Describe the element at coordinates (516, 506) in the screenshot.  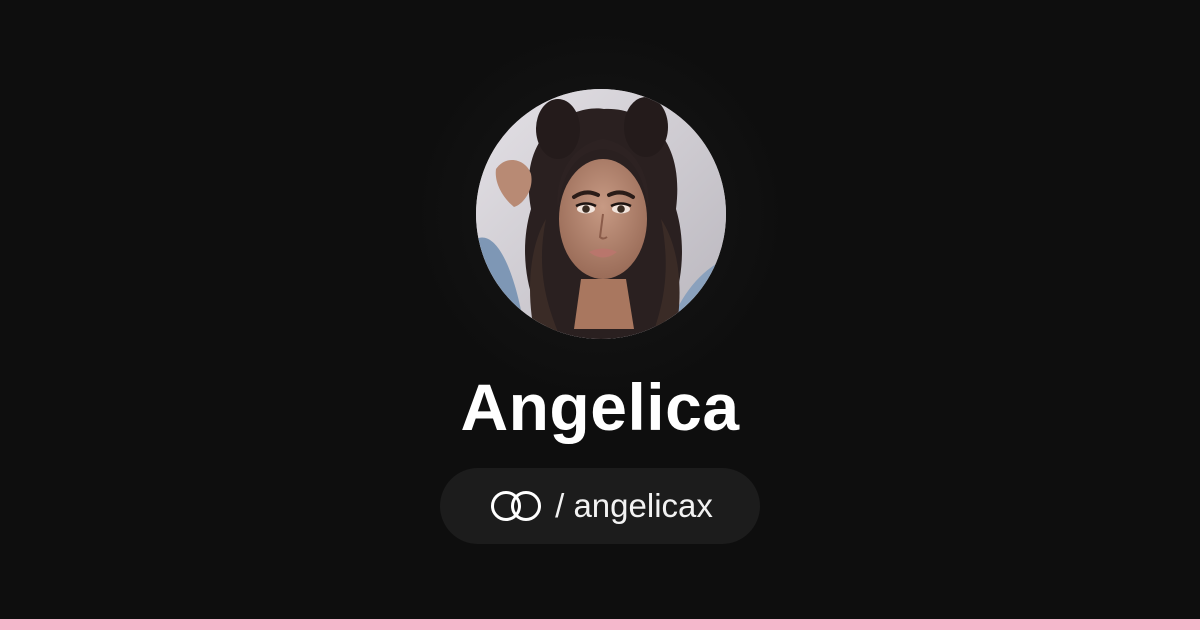
I see `linked-rings-icon` at that location.